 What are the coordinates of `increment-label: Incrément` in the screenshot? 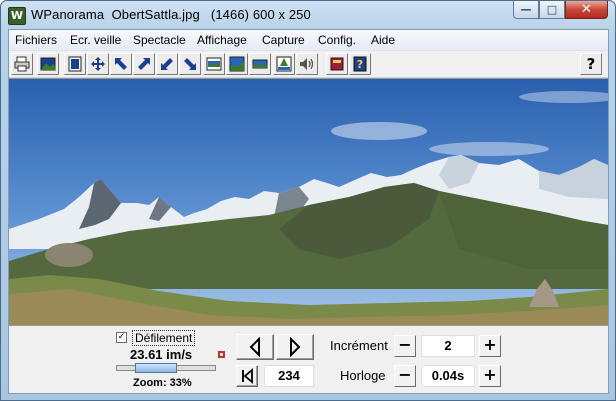 It's located at (359, 345).